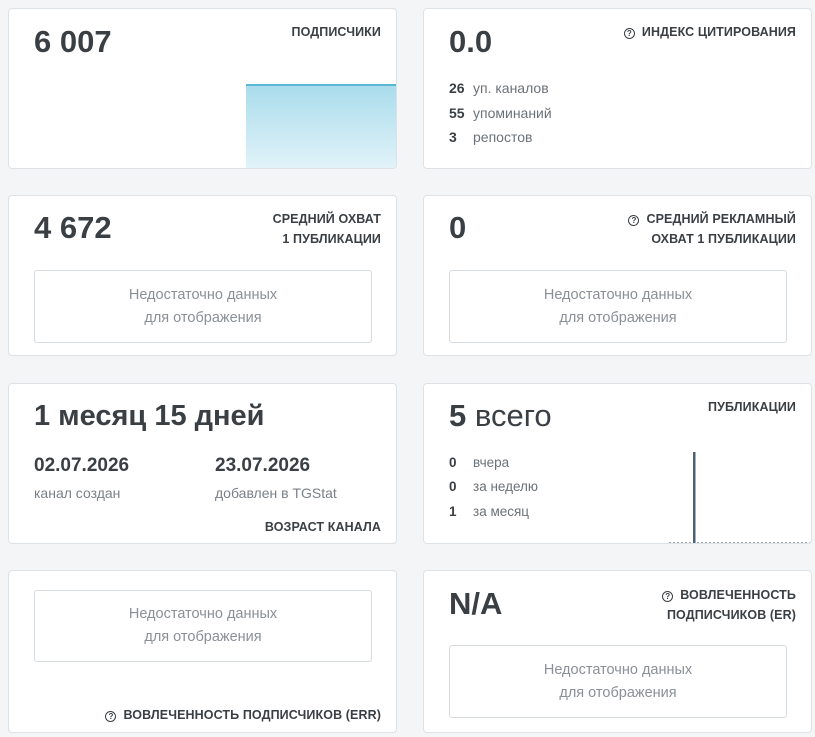 This screenshot has width=815, height=737. I want to click on channel-age-caption: ВОЗРАСТ КАНАЛА, so click(322, 527).